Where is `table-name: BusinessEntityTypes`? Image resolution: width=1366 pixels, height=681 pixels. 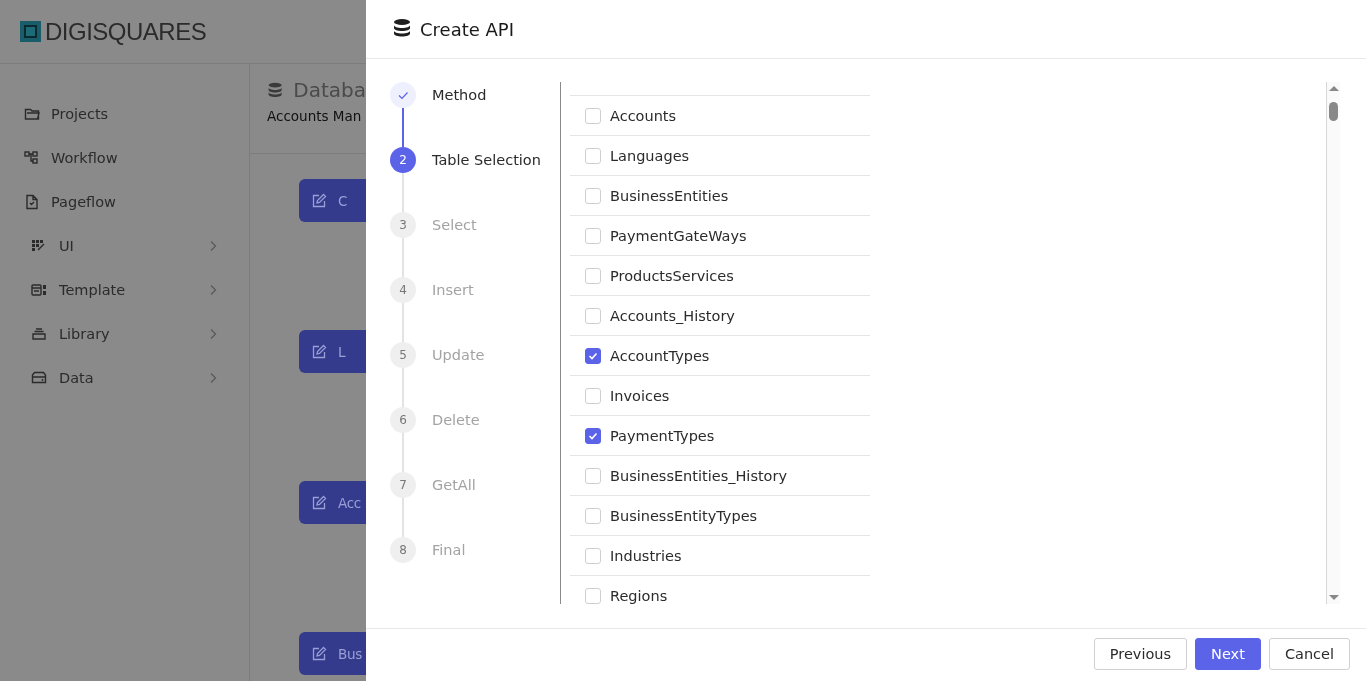
table-name: BusinessEntityTypes is located at coordinates (684, 515).